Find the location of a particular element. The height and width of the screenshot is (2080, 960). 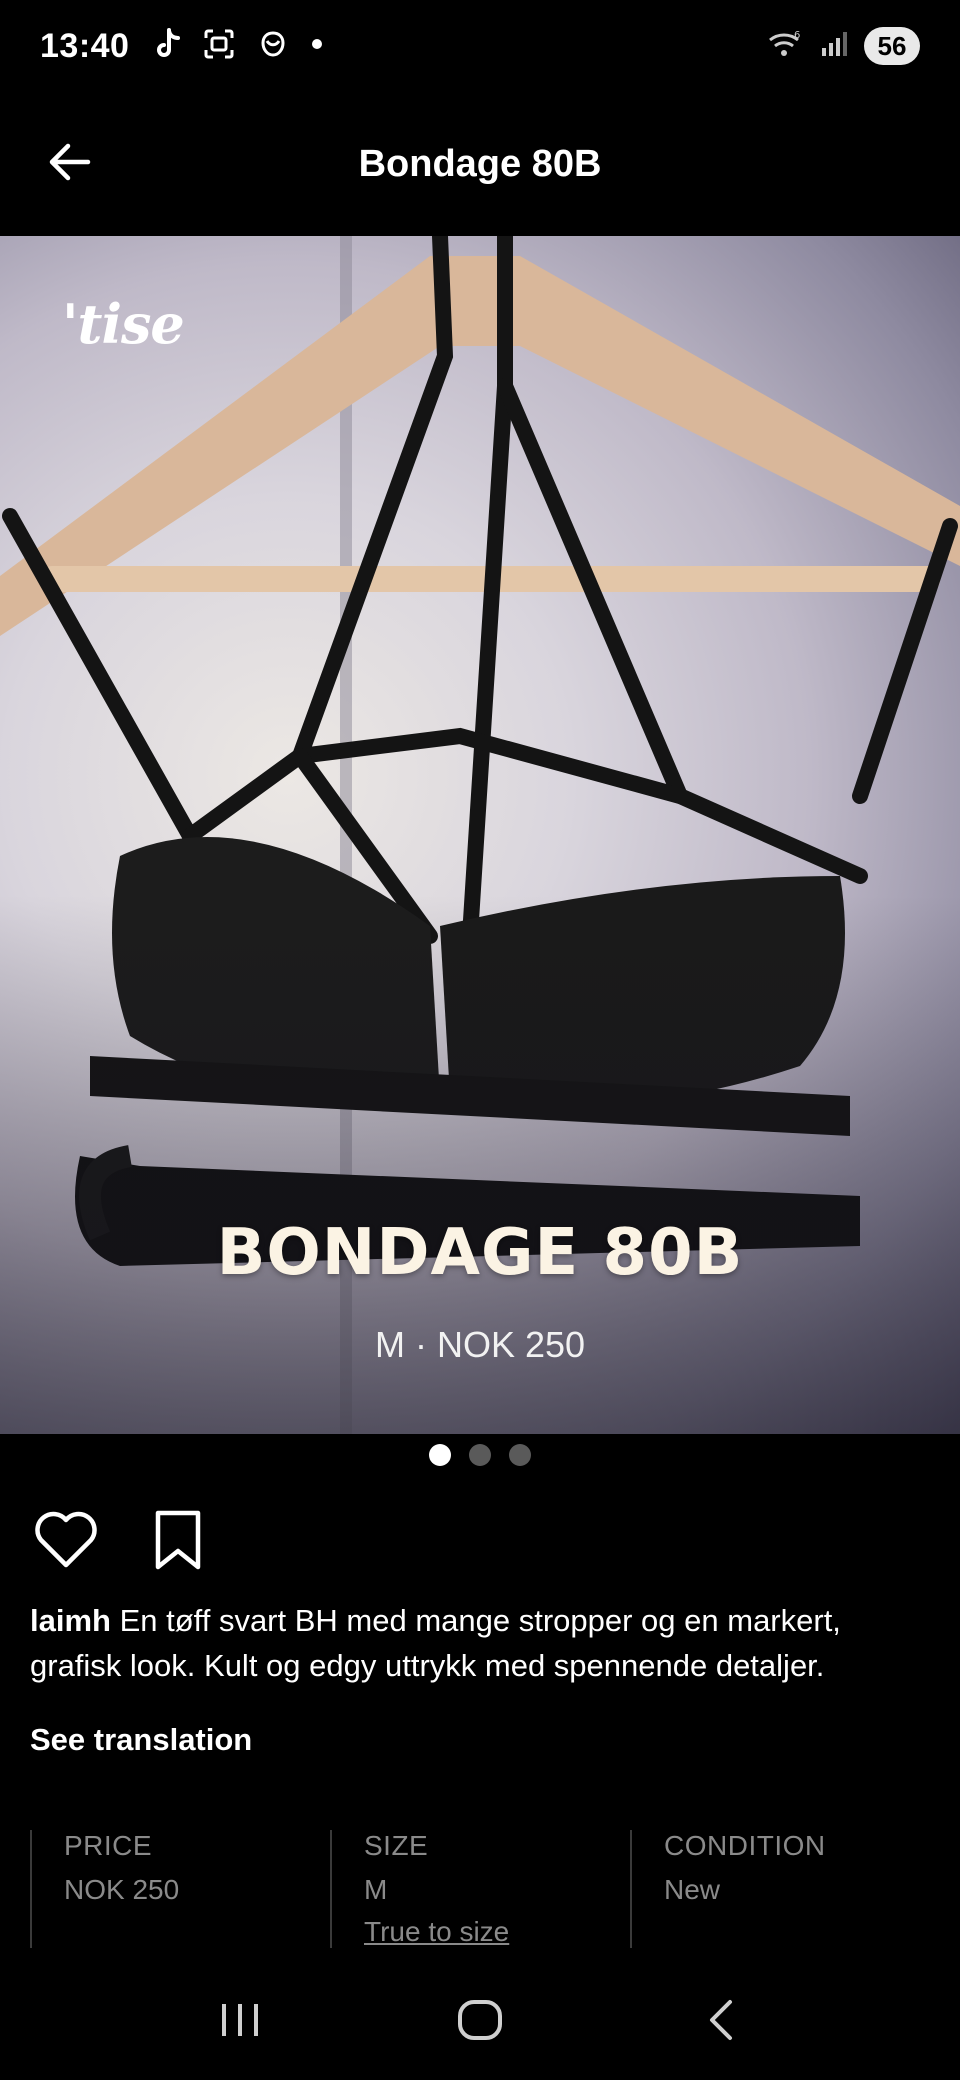

condition-detail: CONDITION New is located at coordinates (780, 1889).